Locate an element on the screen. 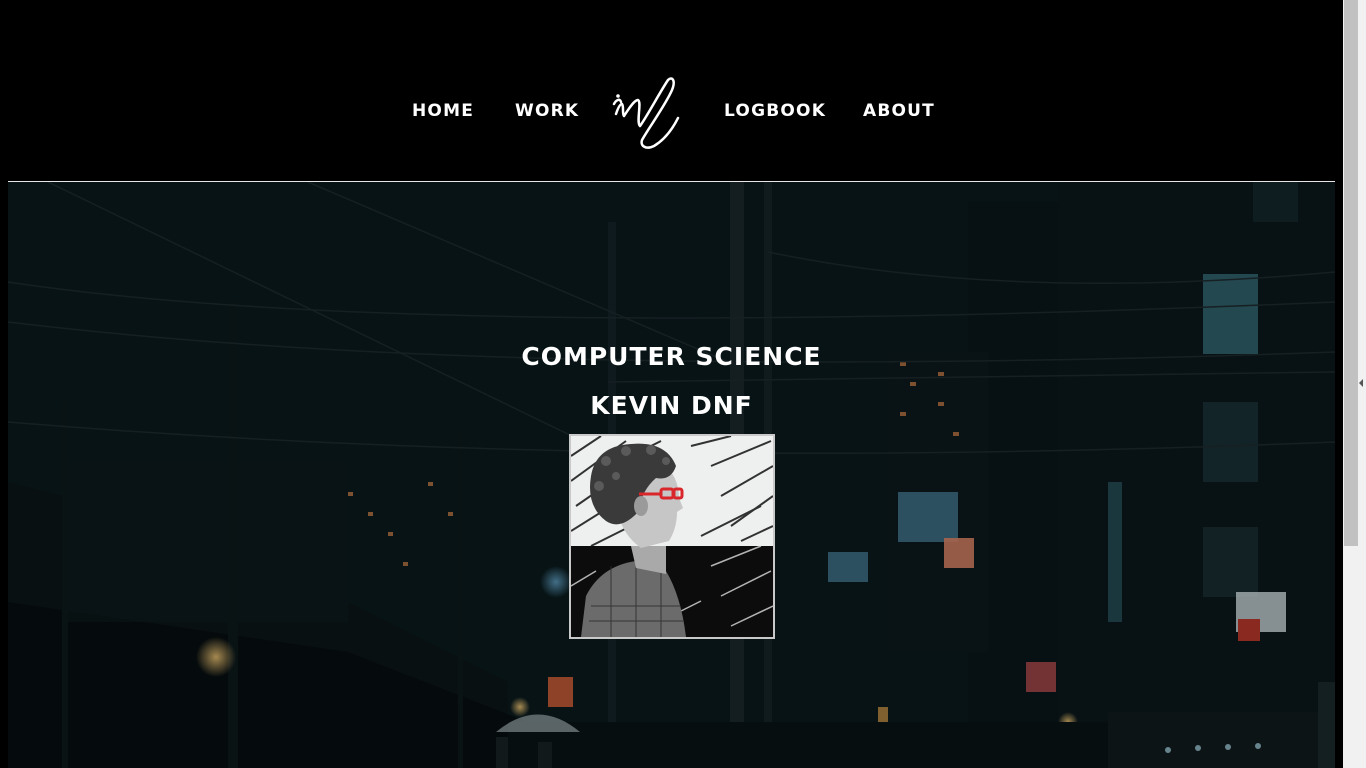  signature-logo-graphic is located at coordinates (646, 113).